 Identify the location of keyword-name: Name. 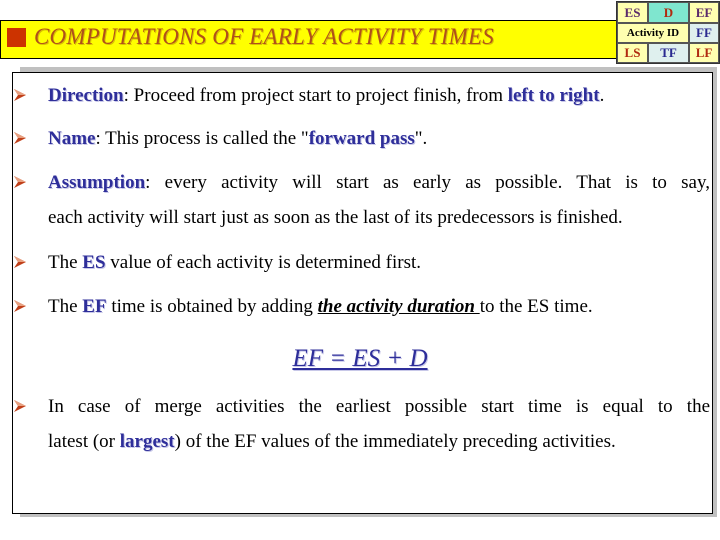
(72, 138).